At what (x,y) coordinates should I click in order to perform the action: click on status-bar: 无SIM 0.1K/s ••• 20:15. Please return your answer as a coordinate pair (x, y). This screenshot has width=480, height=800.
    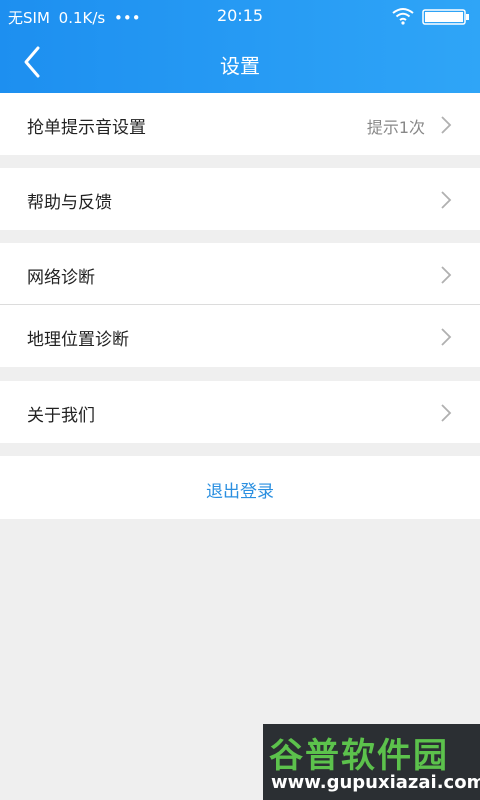
    Looking at the image, I should click on (240, 16).